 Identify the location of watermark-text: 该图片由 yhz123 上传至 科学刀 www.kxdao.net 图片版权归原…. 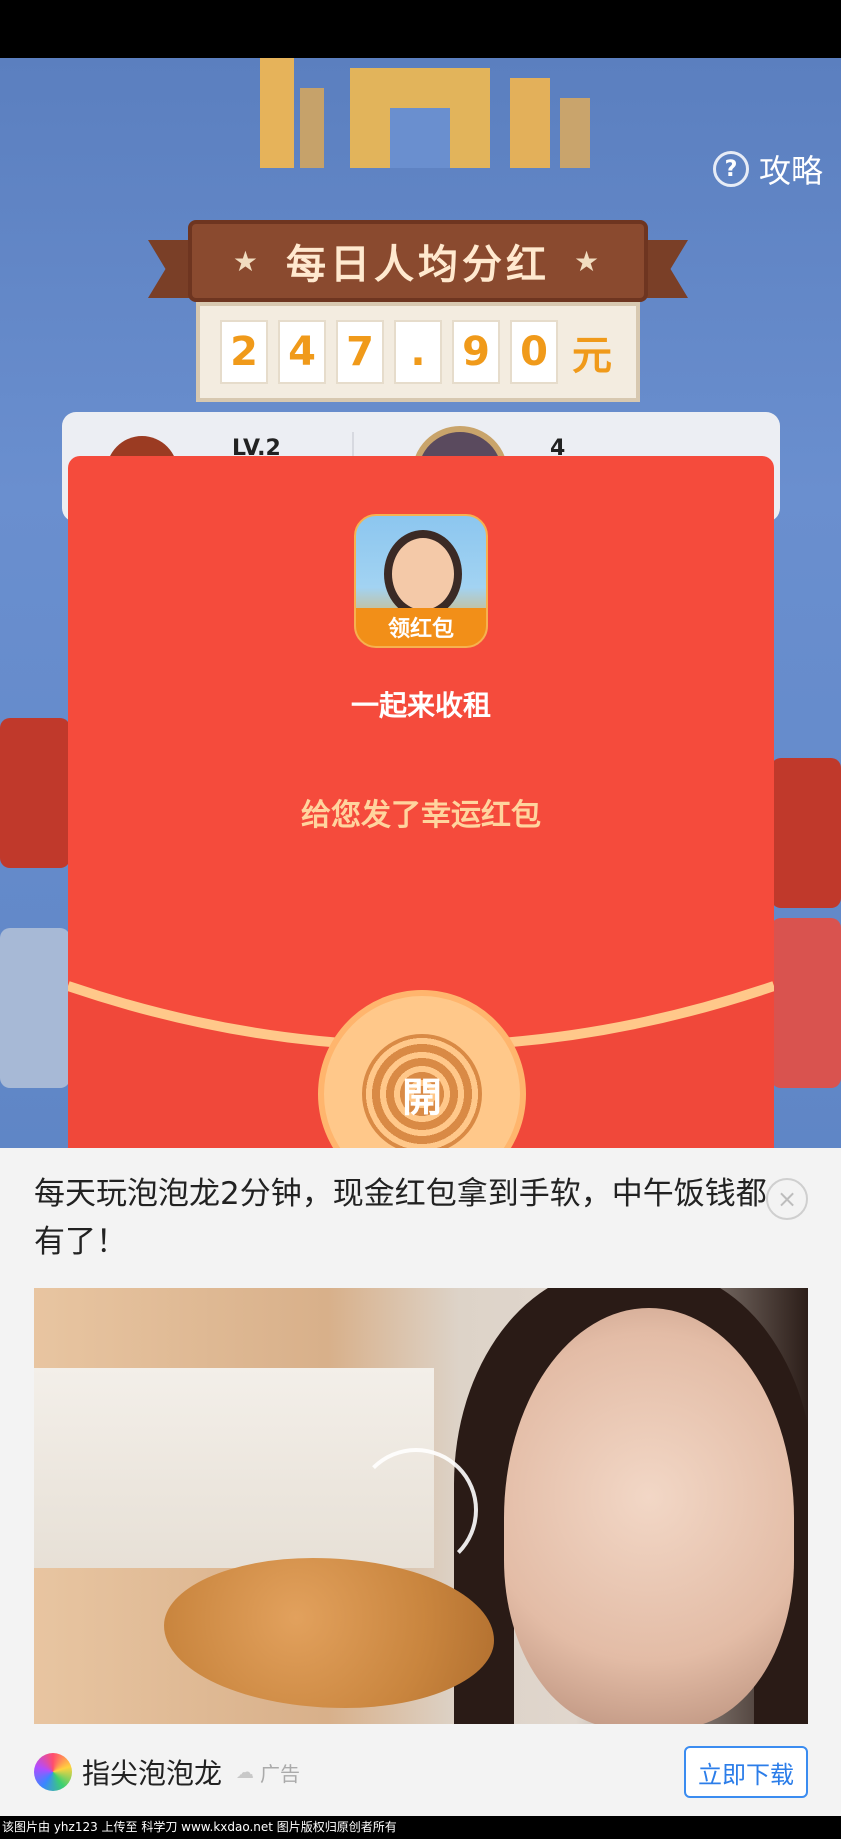
(420, 1827).